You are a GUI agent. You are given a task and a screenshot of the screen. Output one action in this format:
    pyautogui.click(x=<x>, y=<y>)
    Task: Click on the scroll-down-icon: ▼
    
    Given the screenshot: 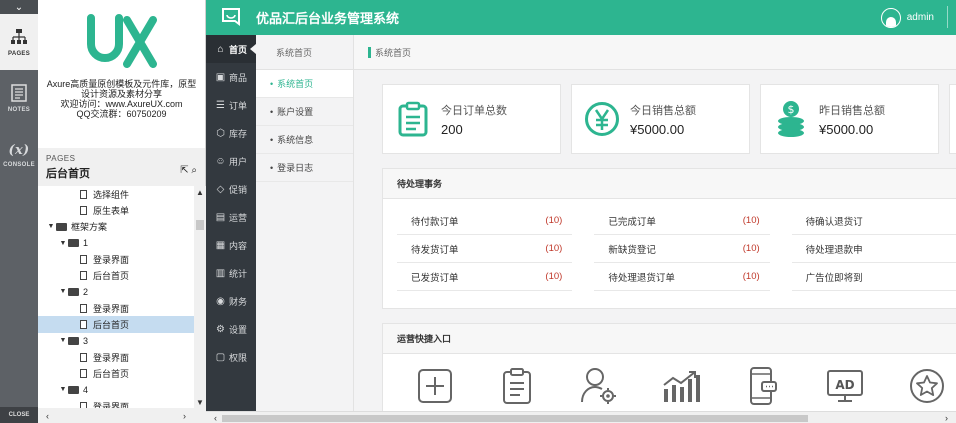 What is the action you would take?
    pyautogui.click(x=200, y=402)
    